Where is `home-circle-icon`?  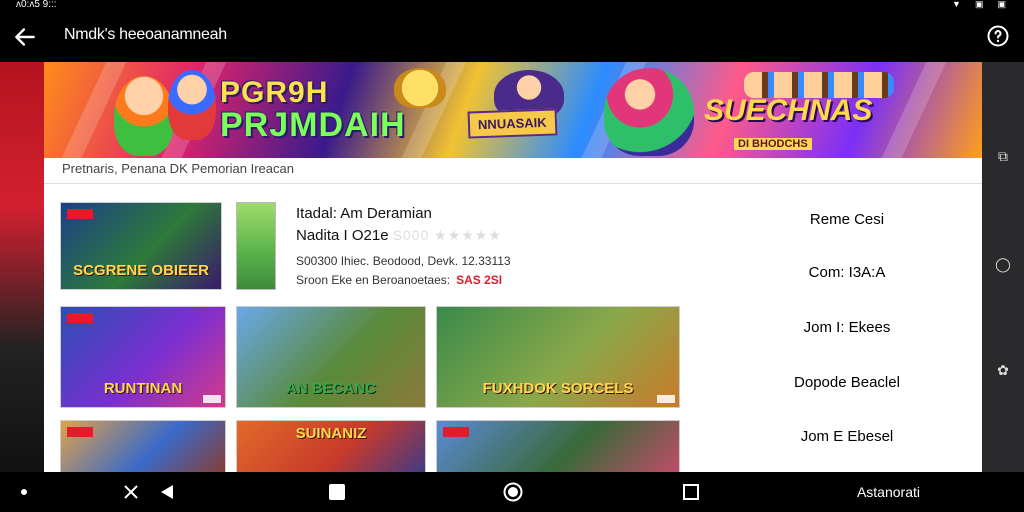
home-circle-icon is located at coordinates (513, 492).